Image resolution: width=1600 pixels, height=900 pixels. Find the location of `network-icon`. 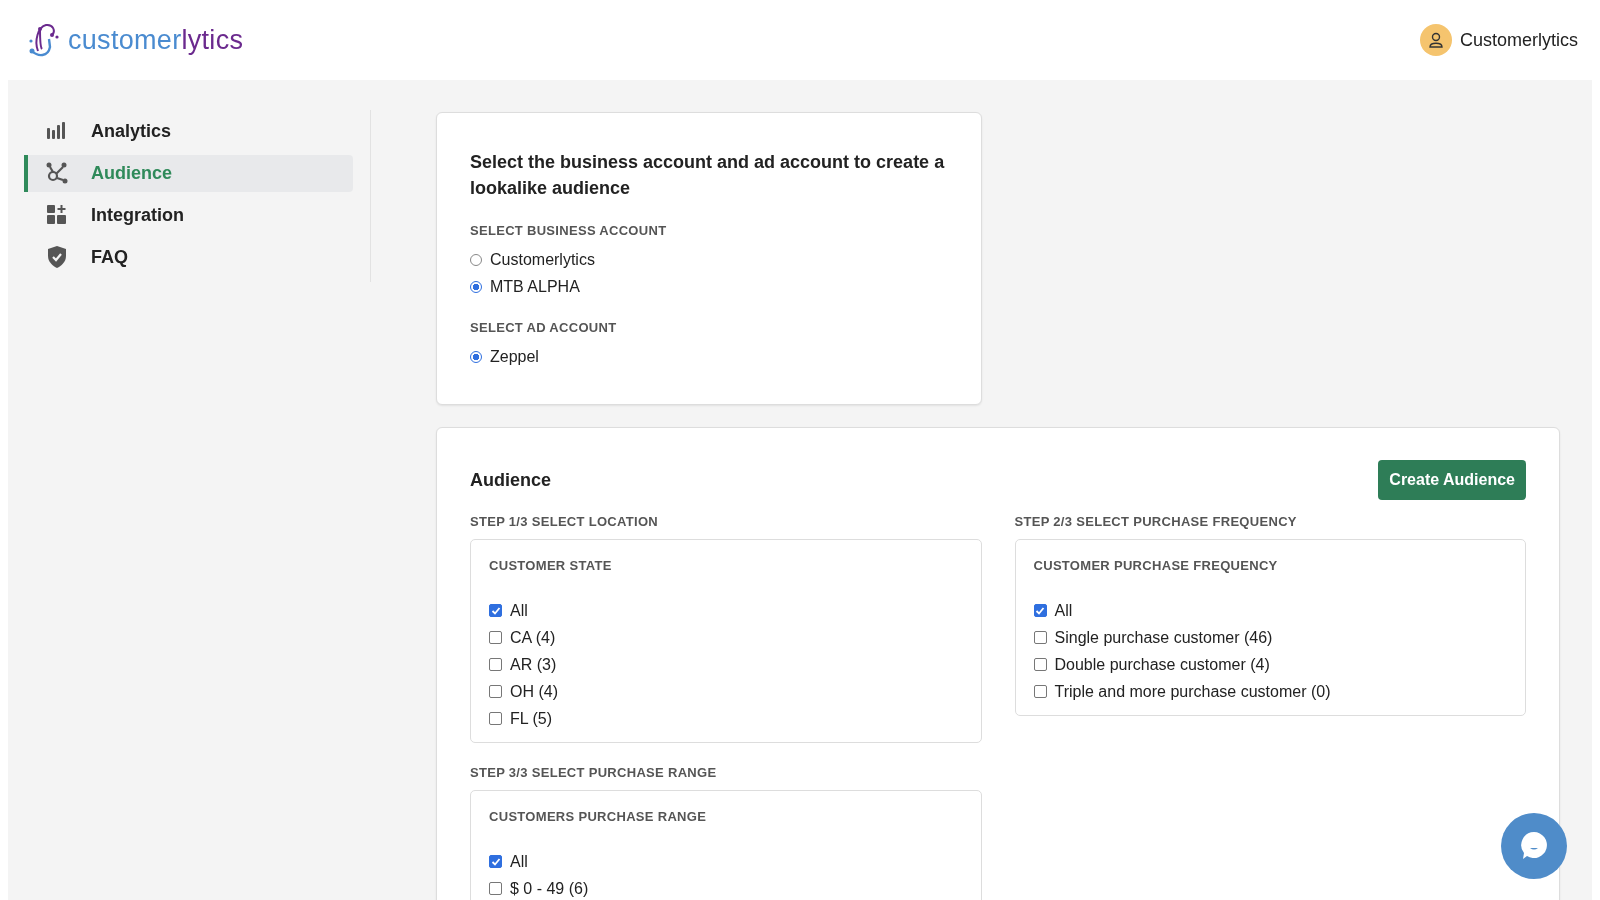

network-icon is located at coordinates (57, 173).